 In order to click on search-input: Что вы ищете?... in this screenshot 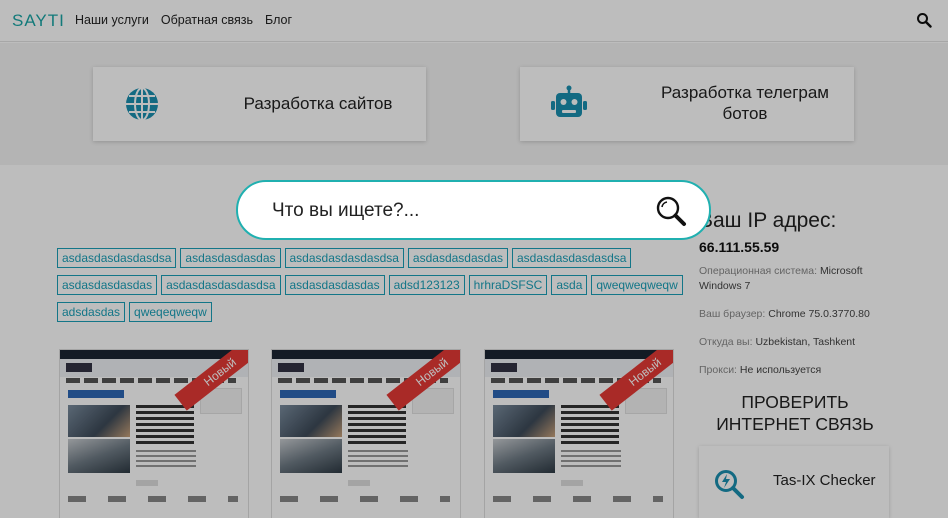, I will do `click(473, 210)`.